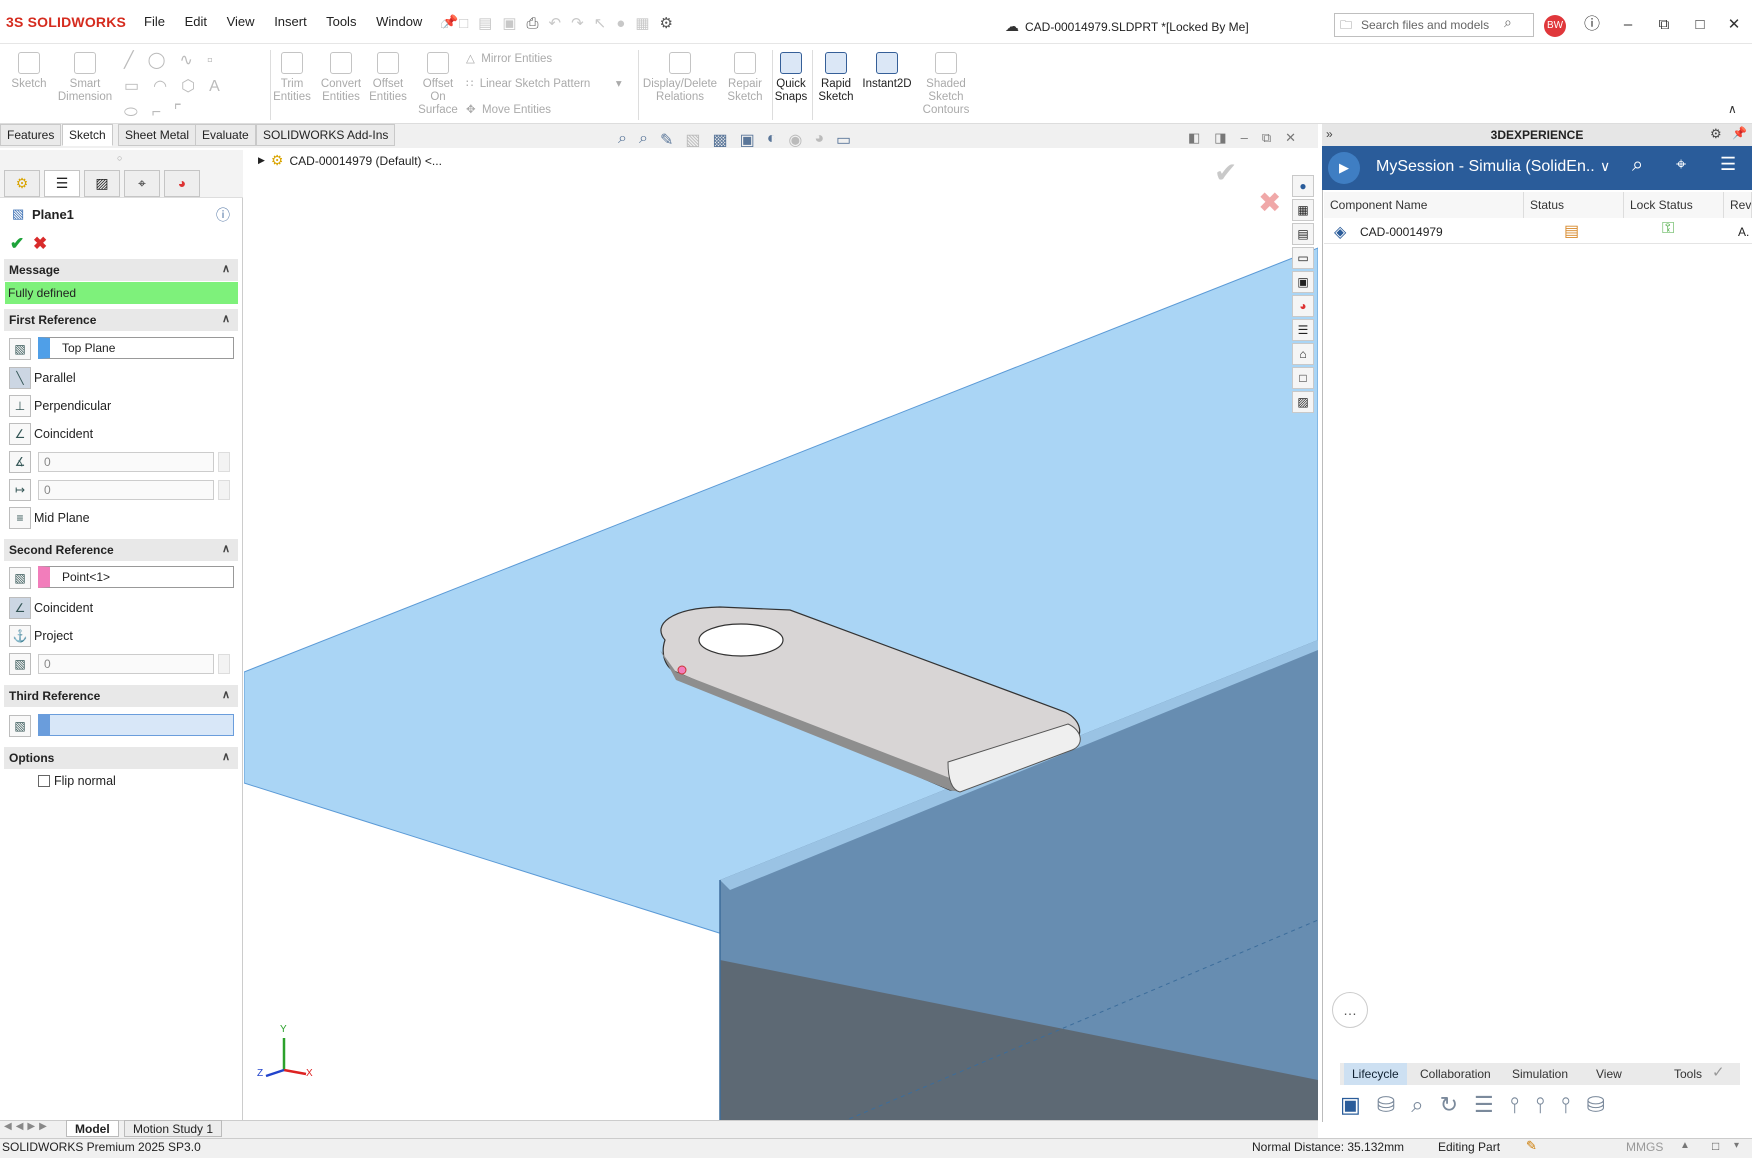 The width and height of the screenshot is (1752, 1158). Describe the element at coordinates (121, 320) in the screenshot. I see `first-reference-header: First Reference ∧` at that location.